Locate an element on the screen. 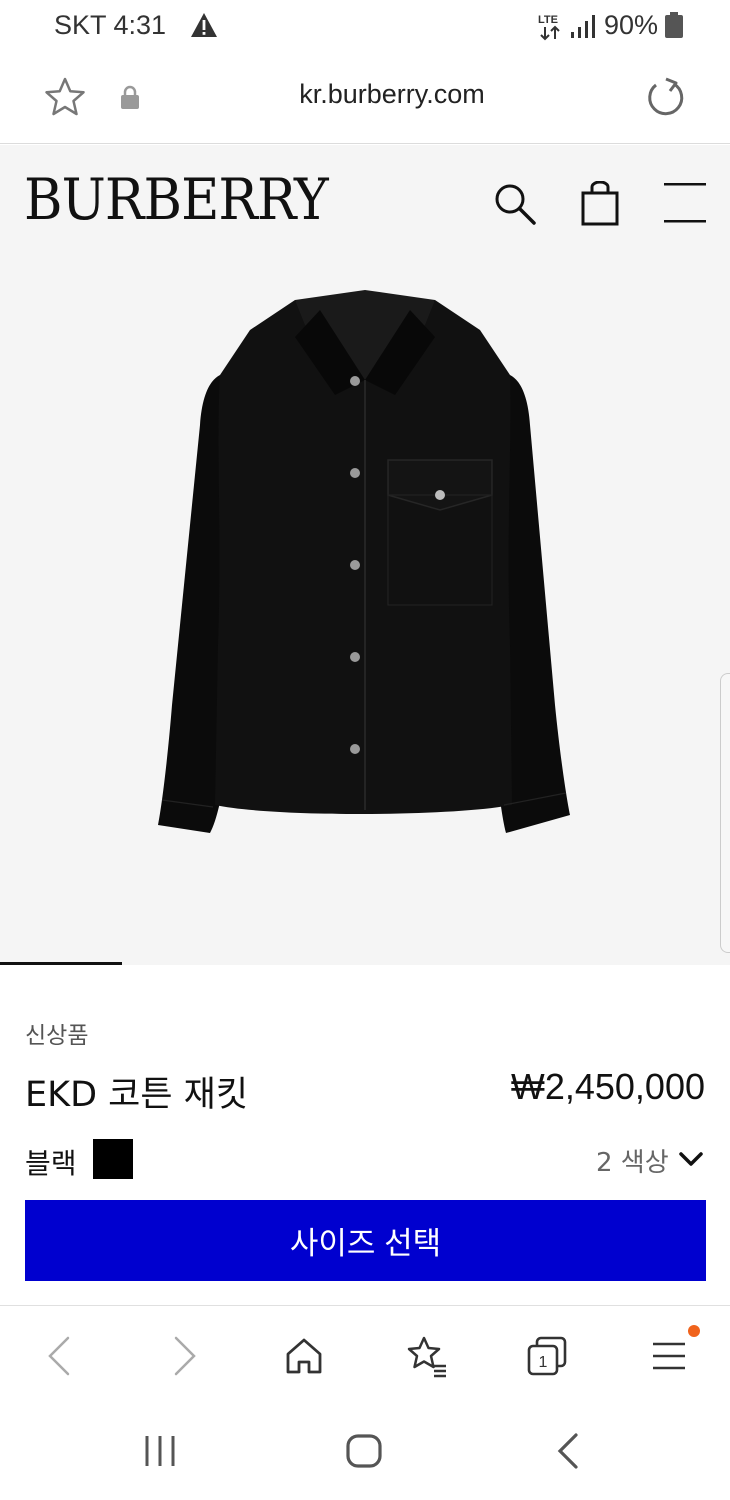 Image resolution: width=730 pixels, height=1500 pixels. select-size-button: 사이즈 선택 is located at coordinates (365, 1240).